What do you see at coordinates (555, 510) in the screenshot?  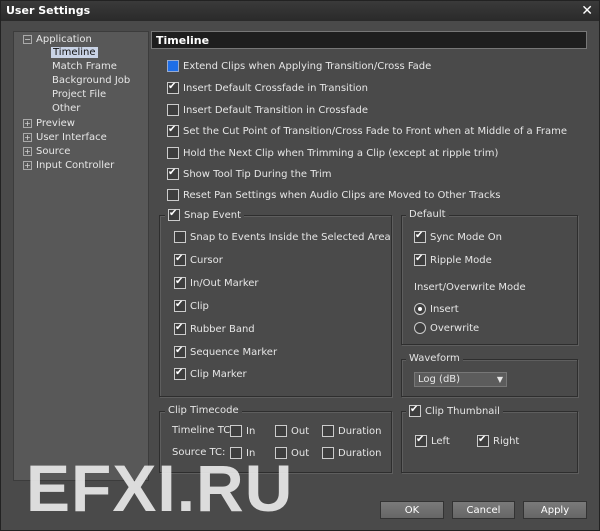 I see `apply-button: Apply` at bounding box center [555, 510].